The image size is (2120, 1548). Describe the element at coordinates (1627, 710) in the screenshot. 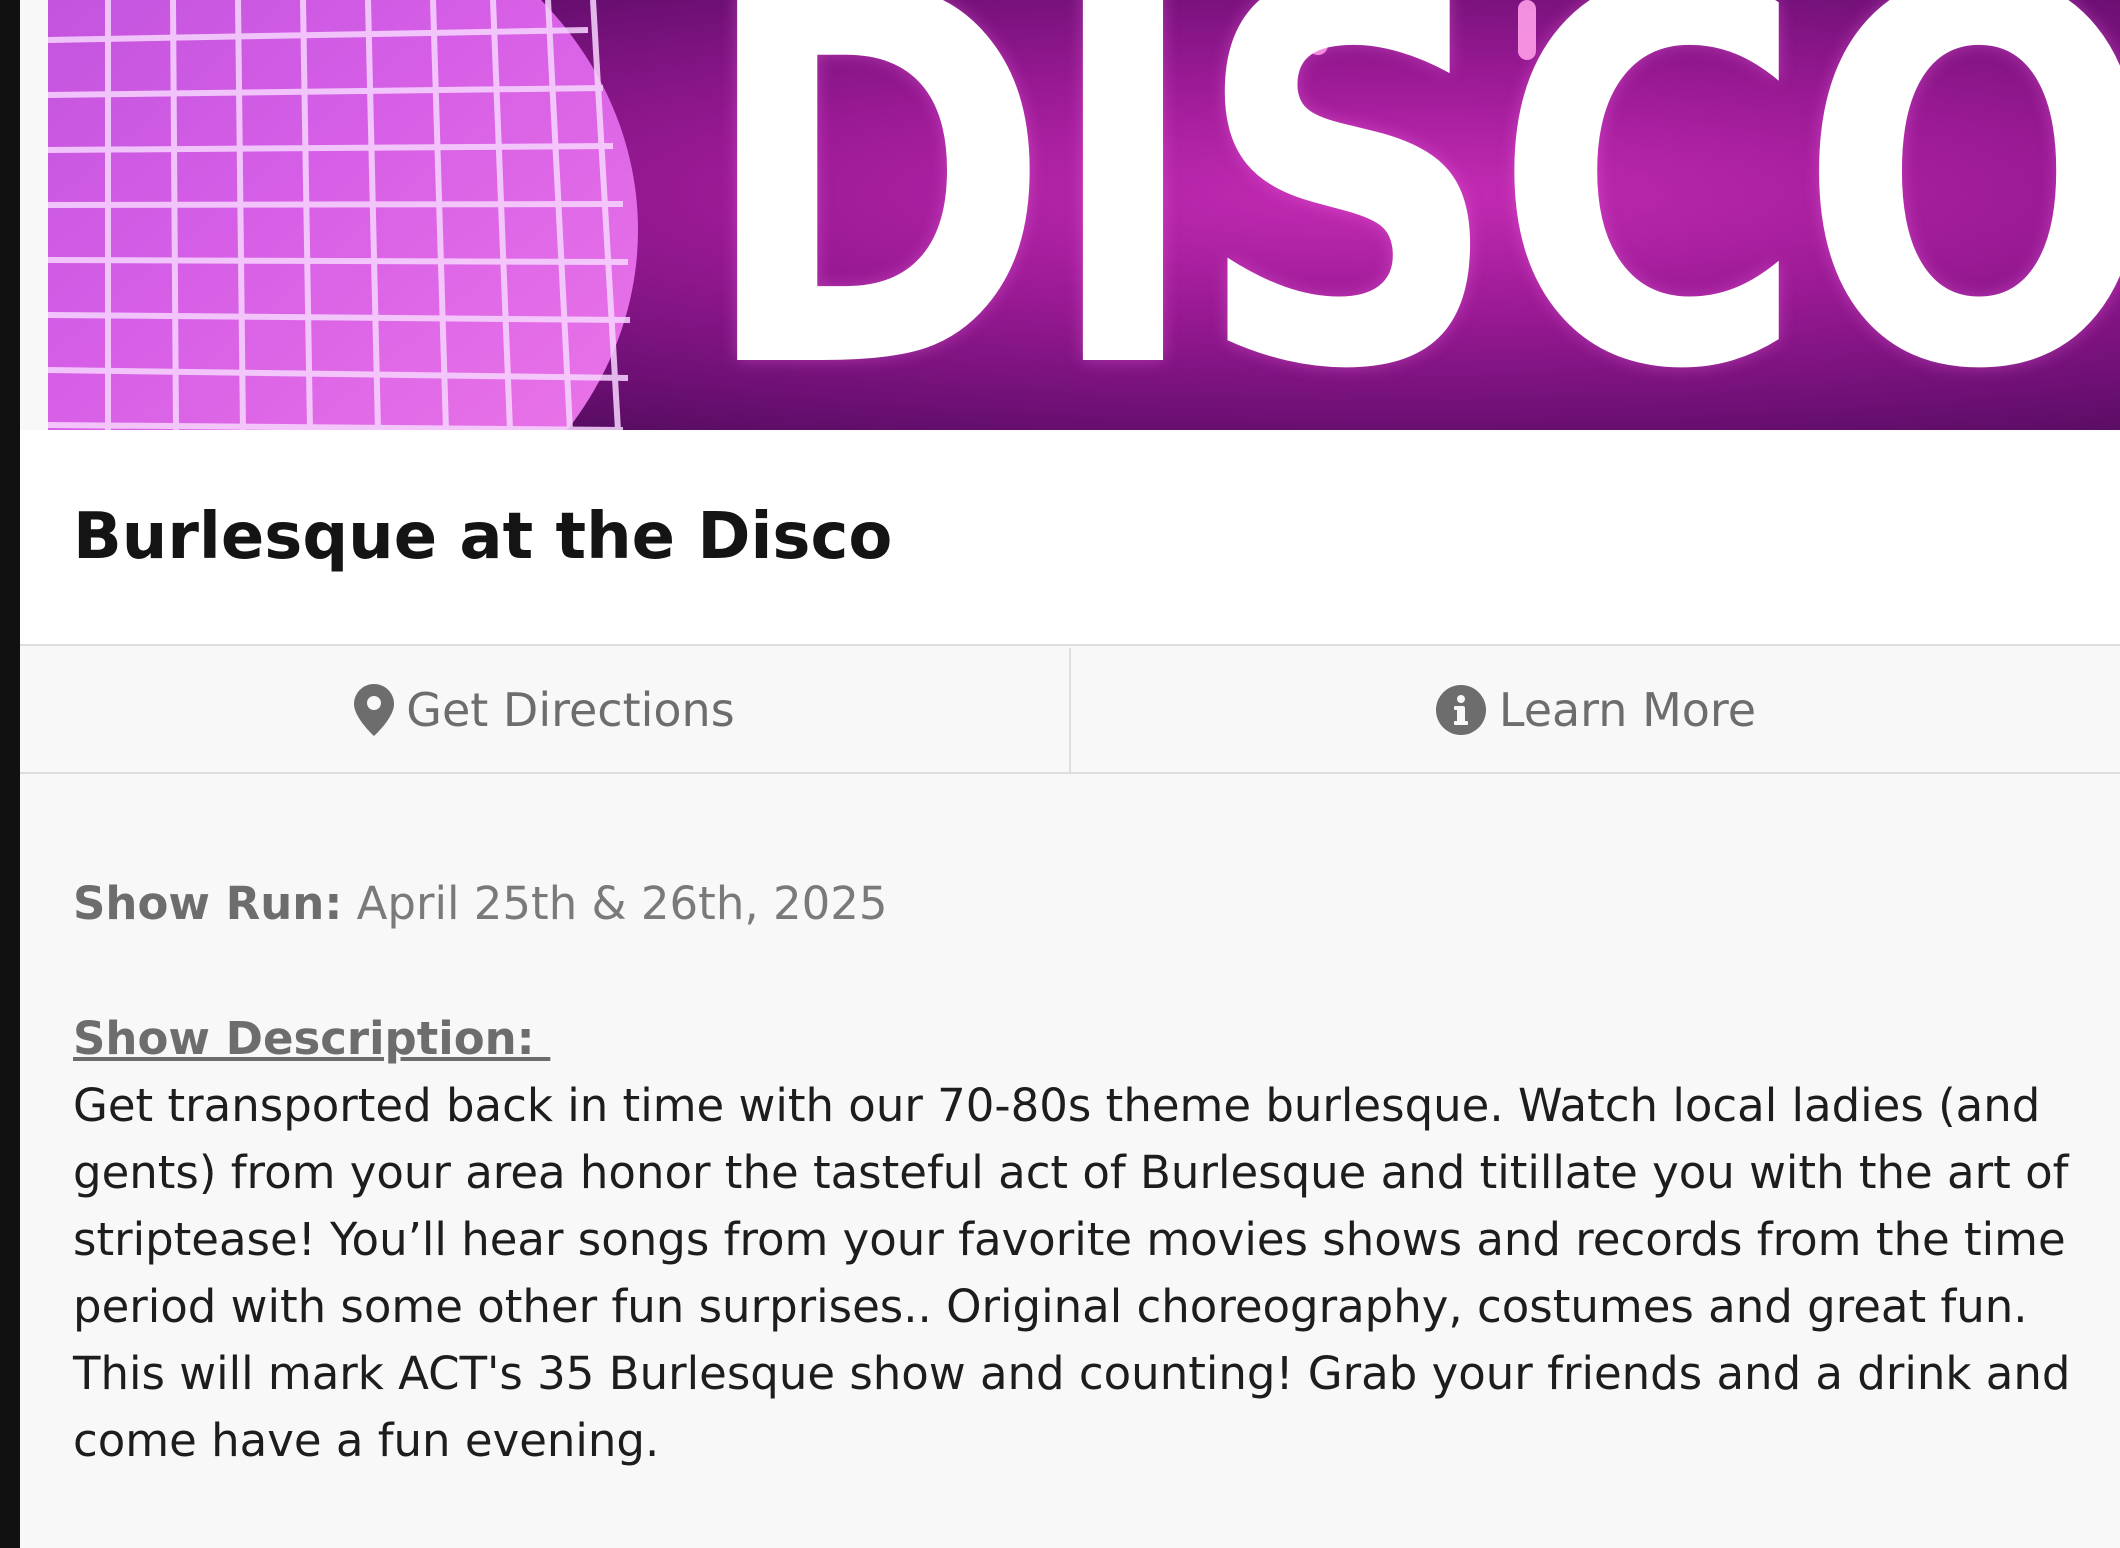

I see `learn-more-label: Learn More` at that location.